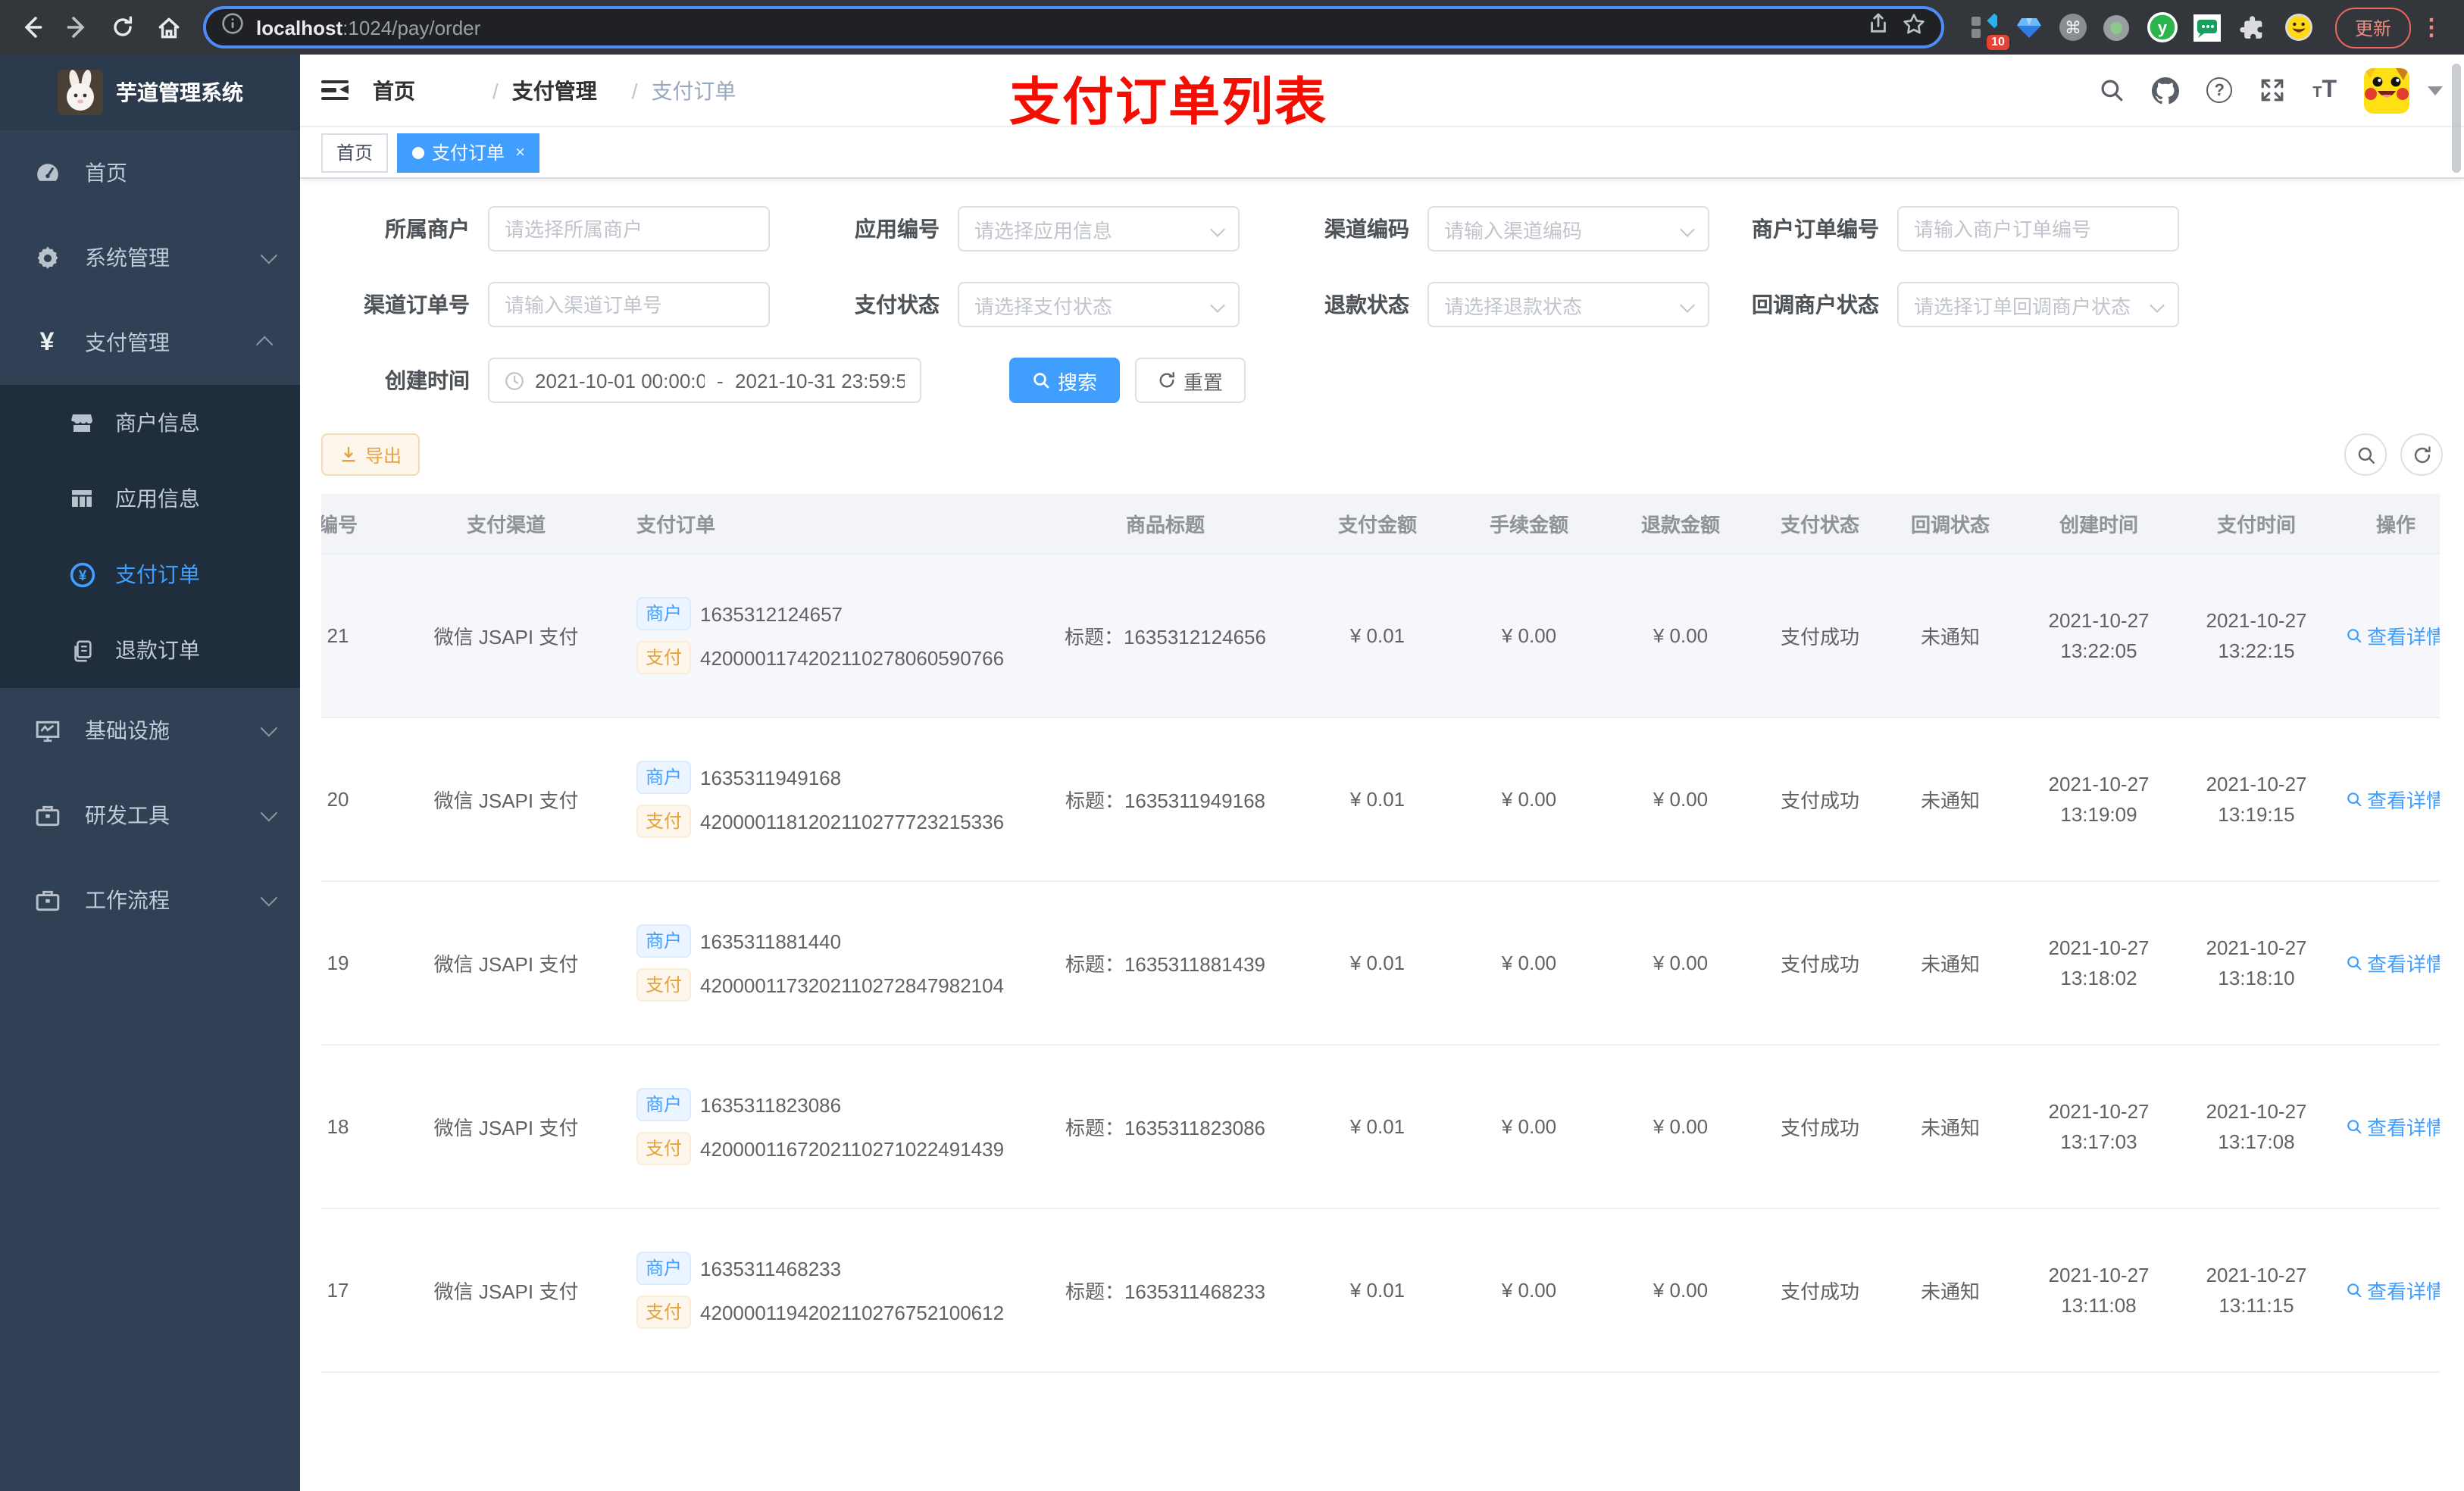  I want to click on browser-menu-icon: ⋮, so click(2434, 27).